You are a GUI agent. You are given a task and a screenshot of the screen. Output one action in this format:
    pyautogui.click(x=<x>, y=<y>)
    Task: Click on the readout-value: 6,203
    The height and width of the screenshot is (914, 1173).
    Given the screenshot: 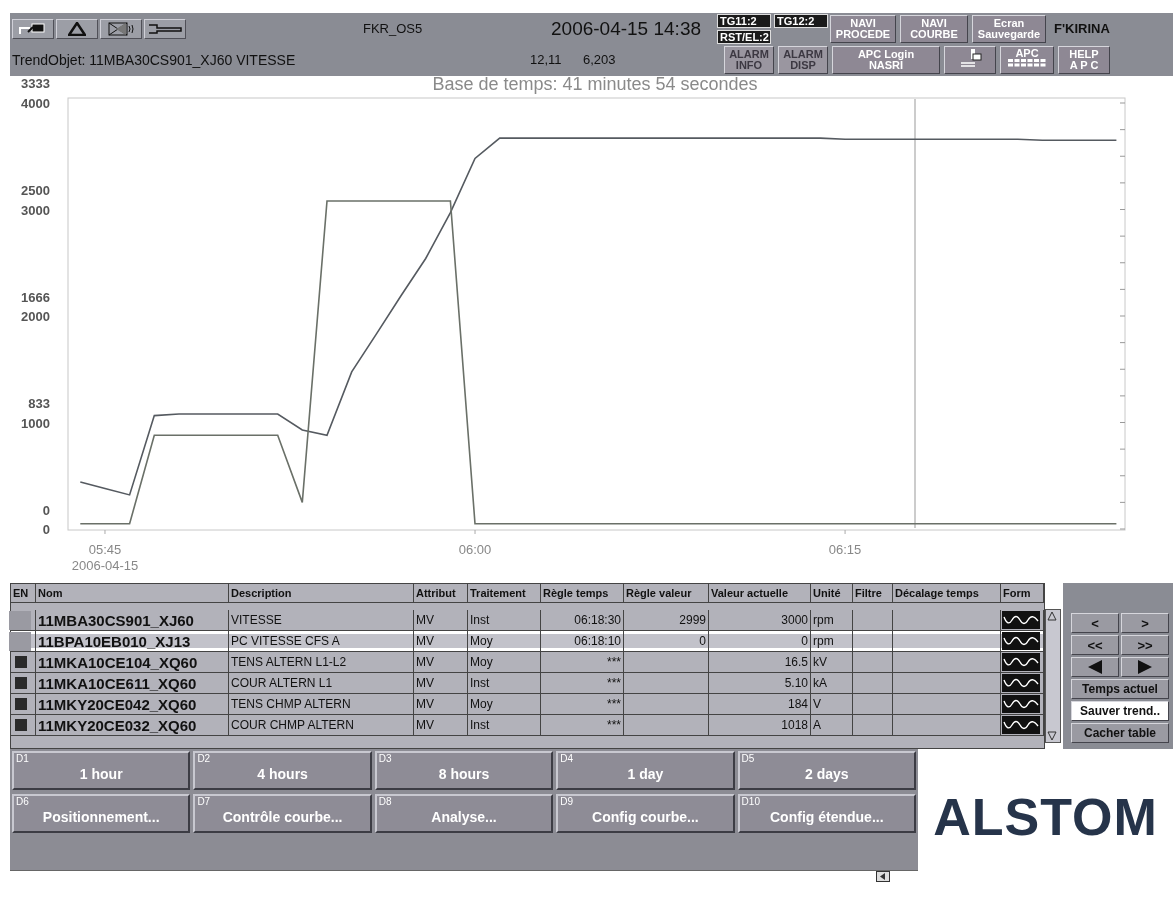 What is the action you would take?
    pyautogui.click(x=600, y=59)
    